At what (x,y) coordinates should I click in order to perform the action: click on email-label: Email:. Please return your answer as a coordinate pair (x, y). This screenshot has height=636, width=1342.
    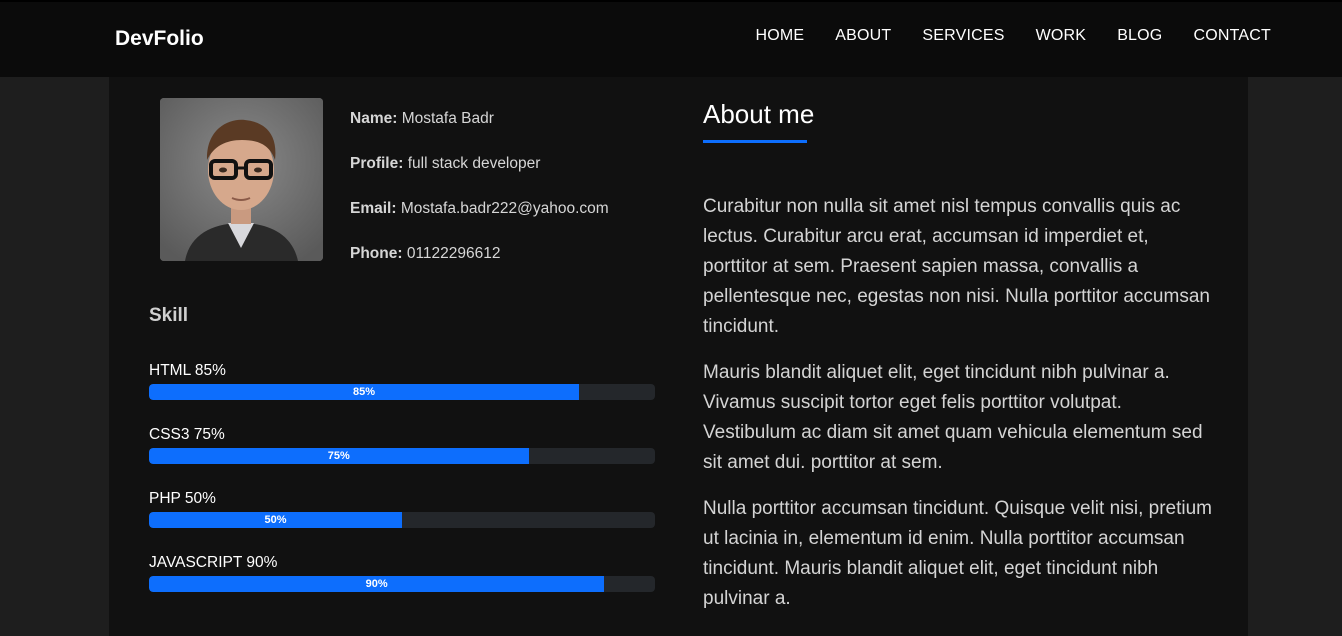
    Looking at the image, I should click on (373, 208).